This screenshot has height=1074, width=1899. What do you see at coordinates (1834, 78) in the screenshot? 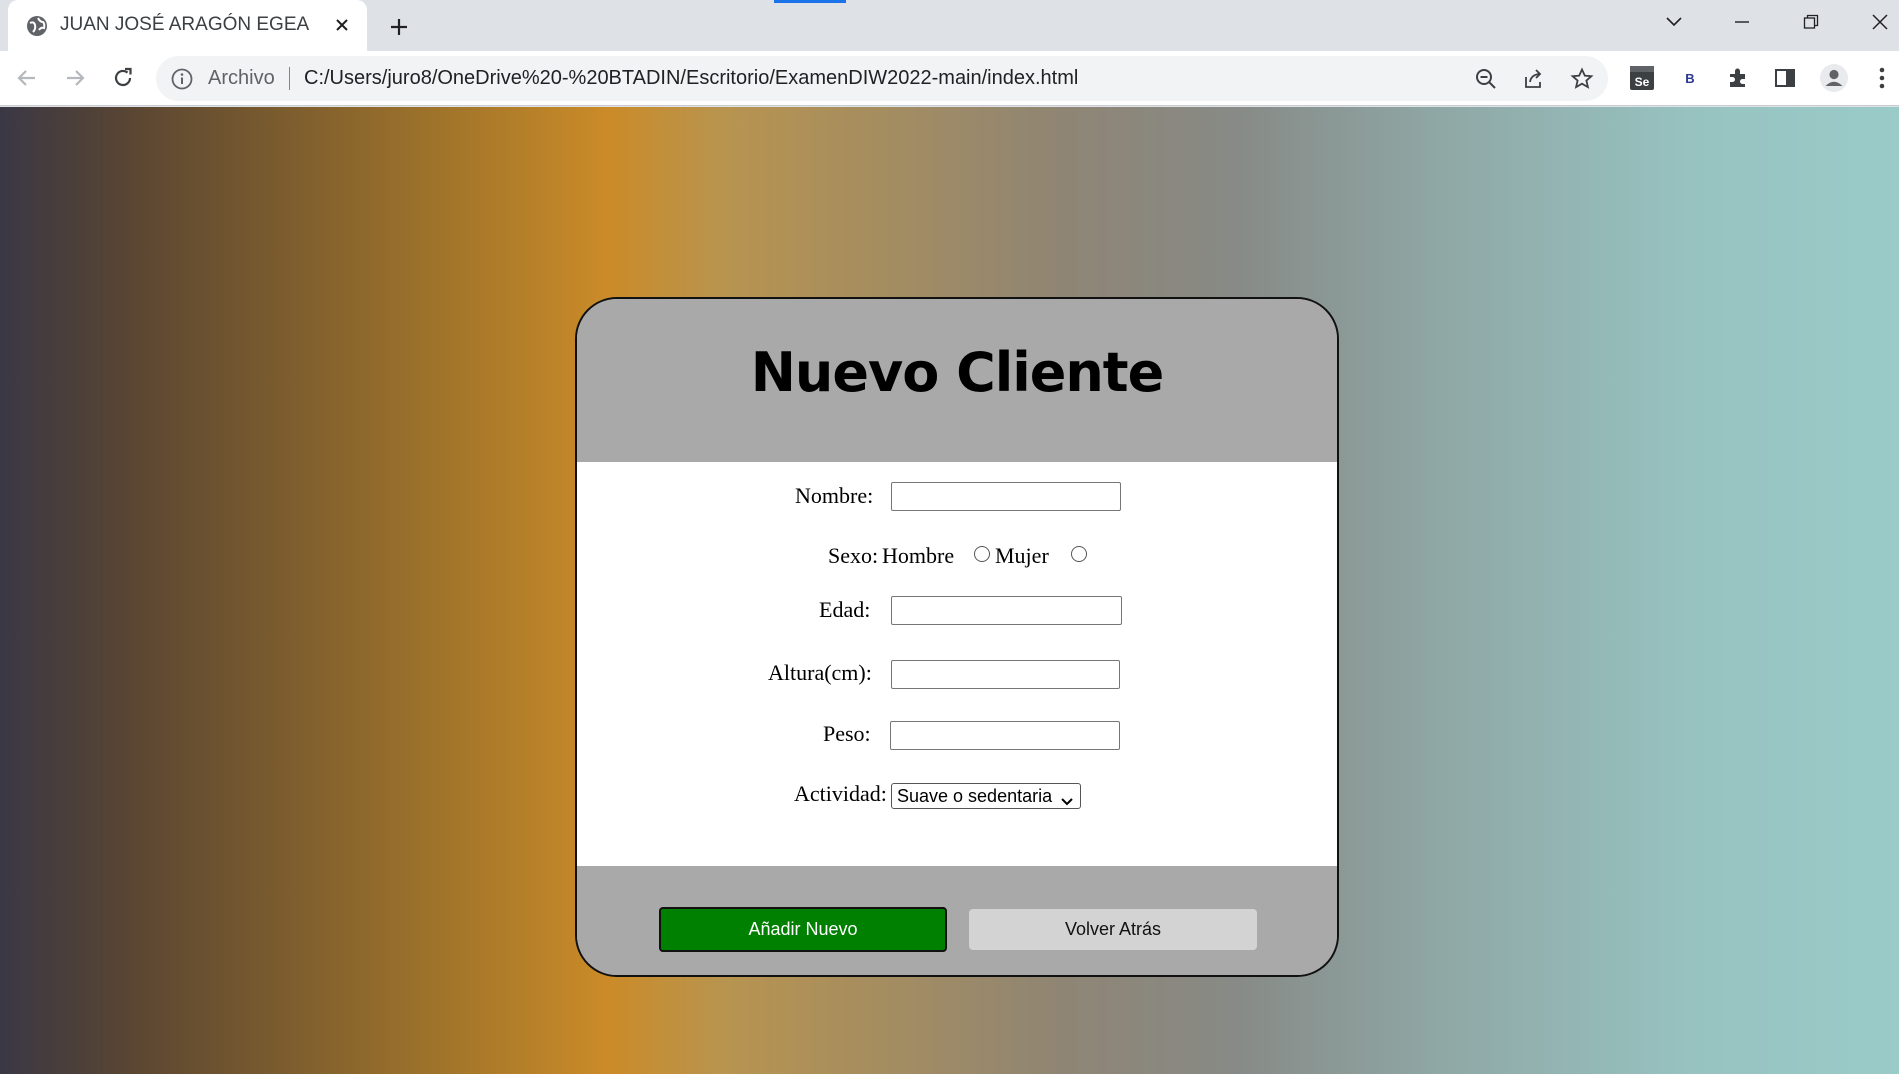
I see `profile-avatar-icon` at bounding box center [1834, 78].